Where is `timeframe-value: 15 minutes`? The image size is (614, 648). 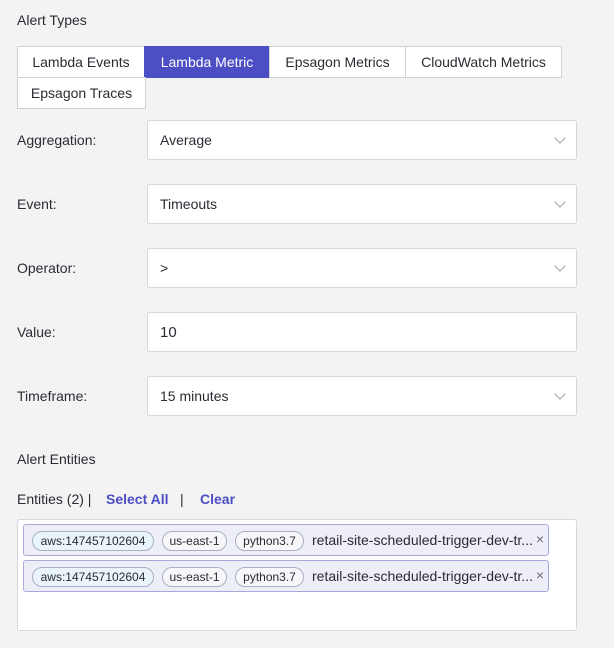 timeframe-value: 15 minutes is located at coordinates (194, 396).